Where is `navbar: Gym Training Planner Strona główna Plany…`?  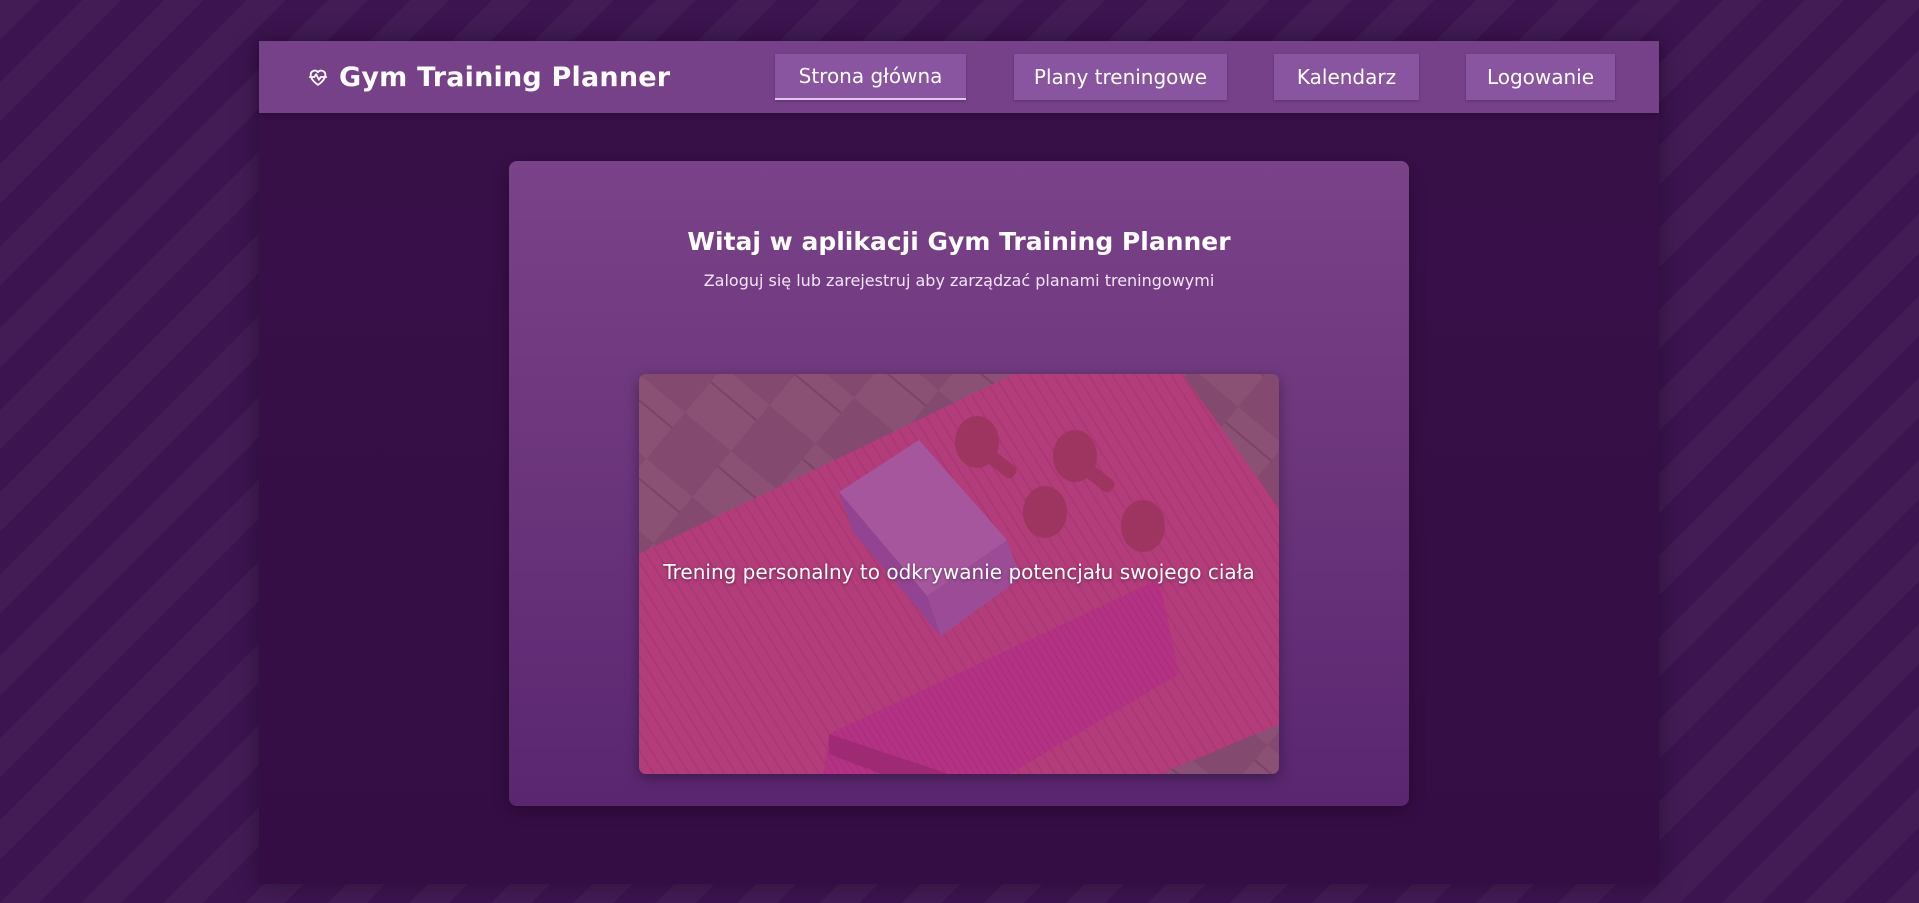
navbar: Gym Training Planner Strona główna Plany… is located at coordinates (959, 77).